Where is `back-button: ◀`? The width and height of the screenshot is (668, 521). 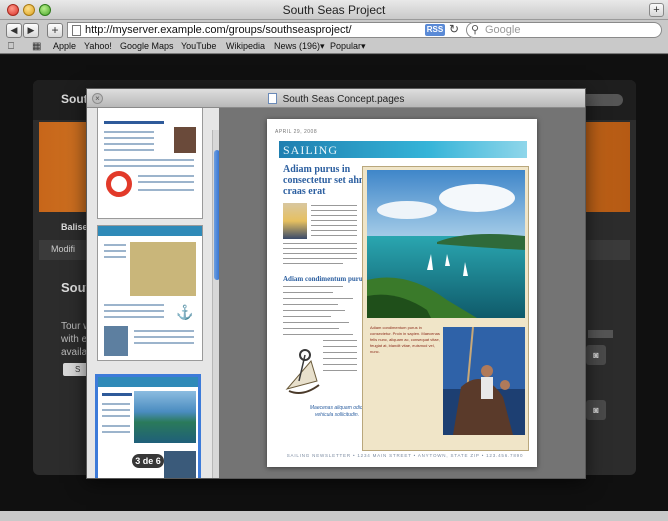 back-button: ◀ is located at coordinates (14, 30).